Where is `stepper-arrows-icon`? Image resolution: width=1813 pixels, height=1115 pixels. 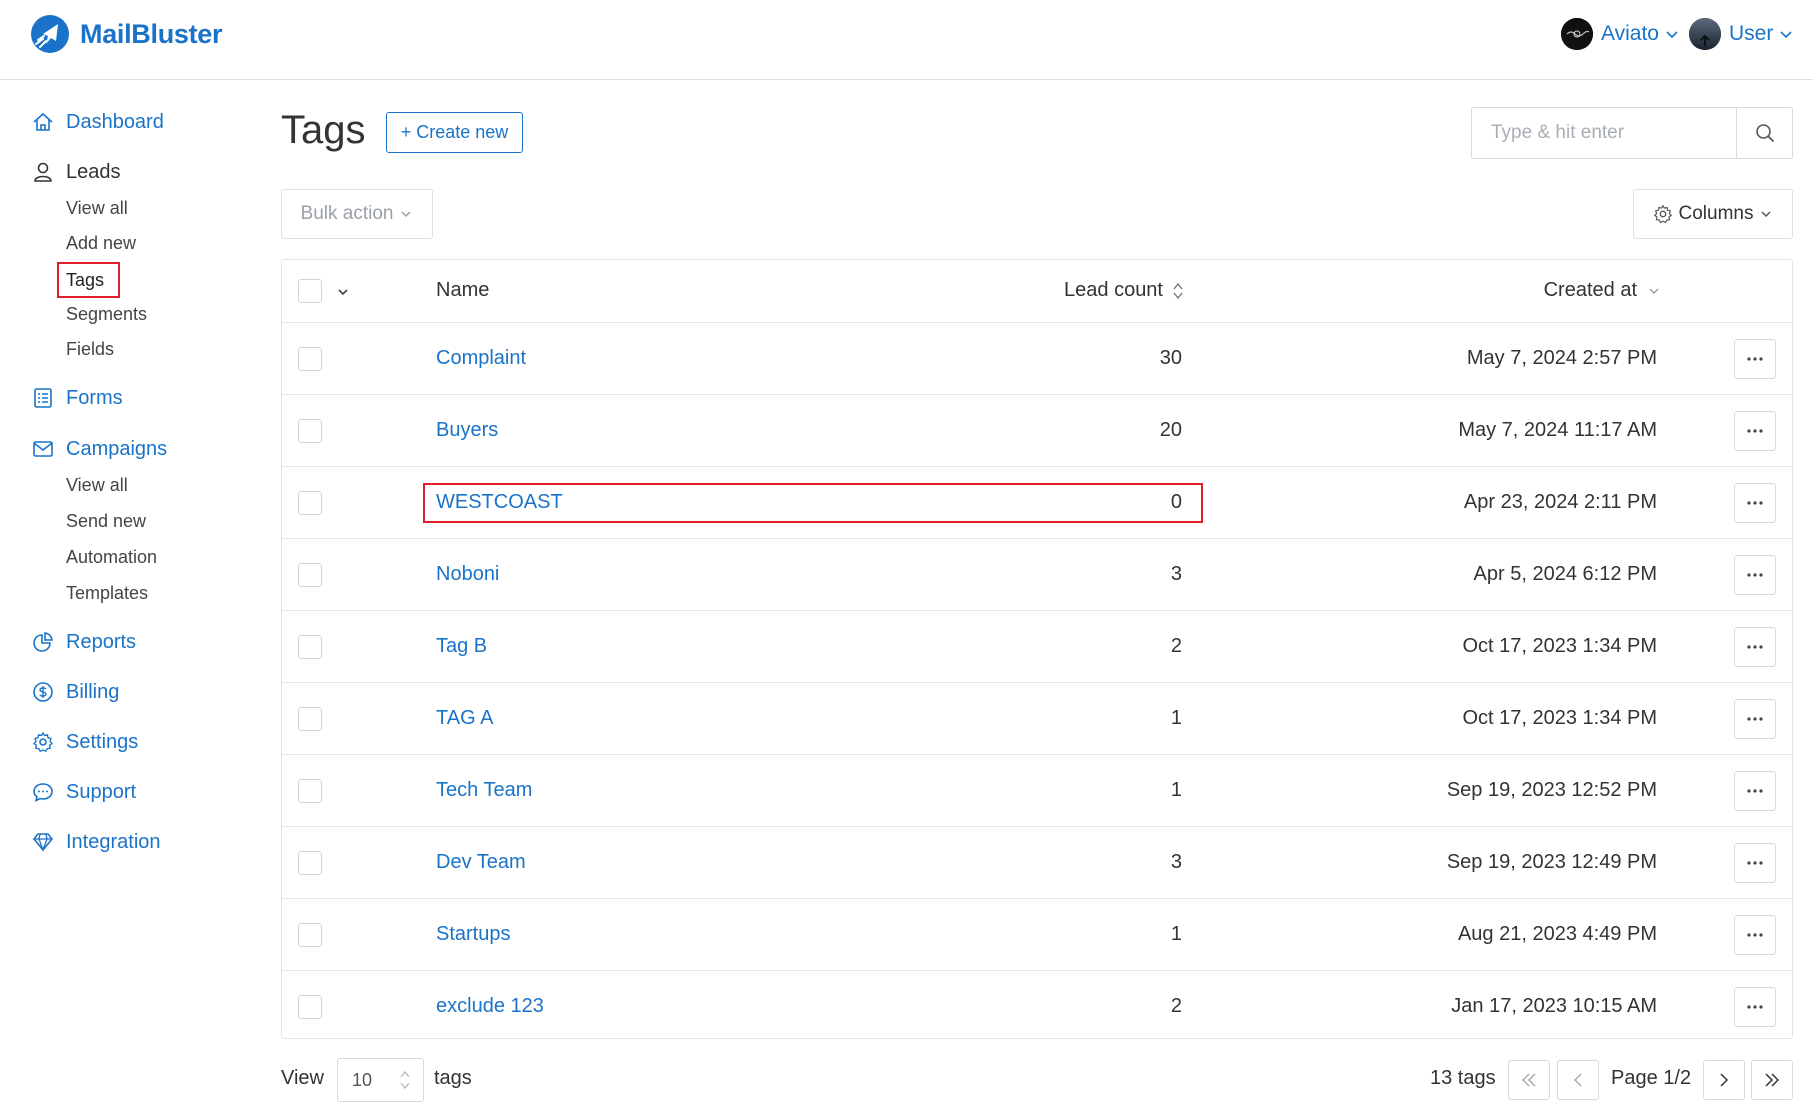 stepper-arrows-icon is located at coordinates (405, 1080).